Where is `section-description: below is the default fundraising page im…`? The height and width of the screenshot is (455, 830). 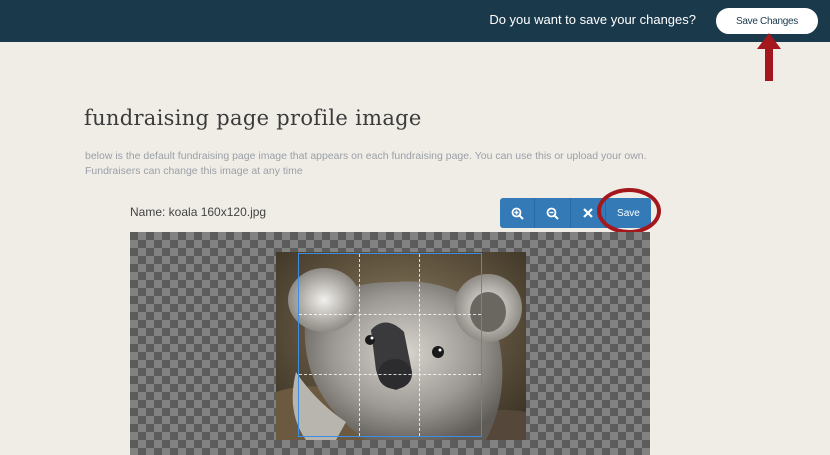
section-description: below is the default fundraising page im… is located at coordinates (366, 163).